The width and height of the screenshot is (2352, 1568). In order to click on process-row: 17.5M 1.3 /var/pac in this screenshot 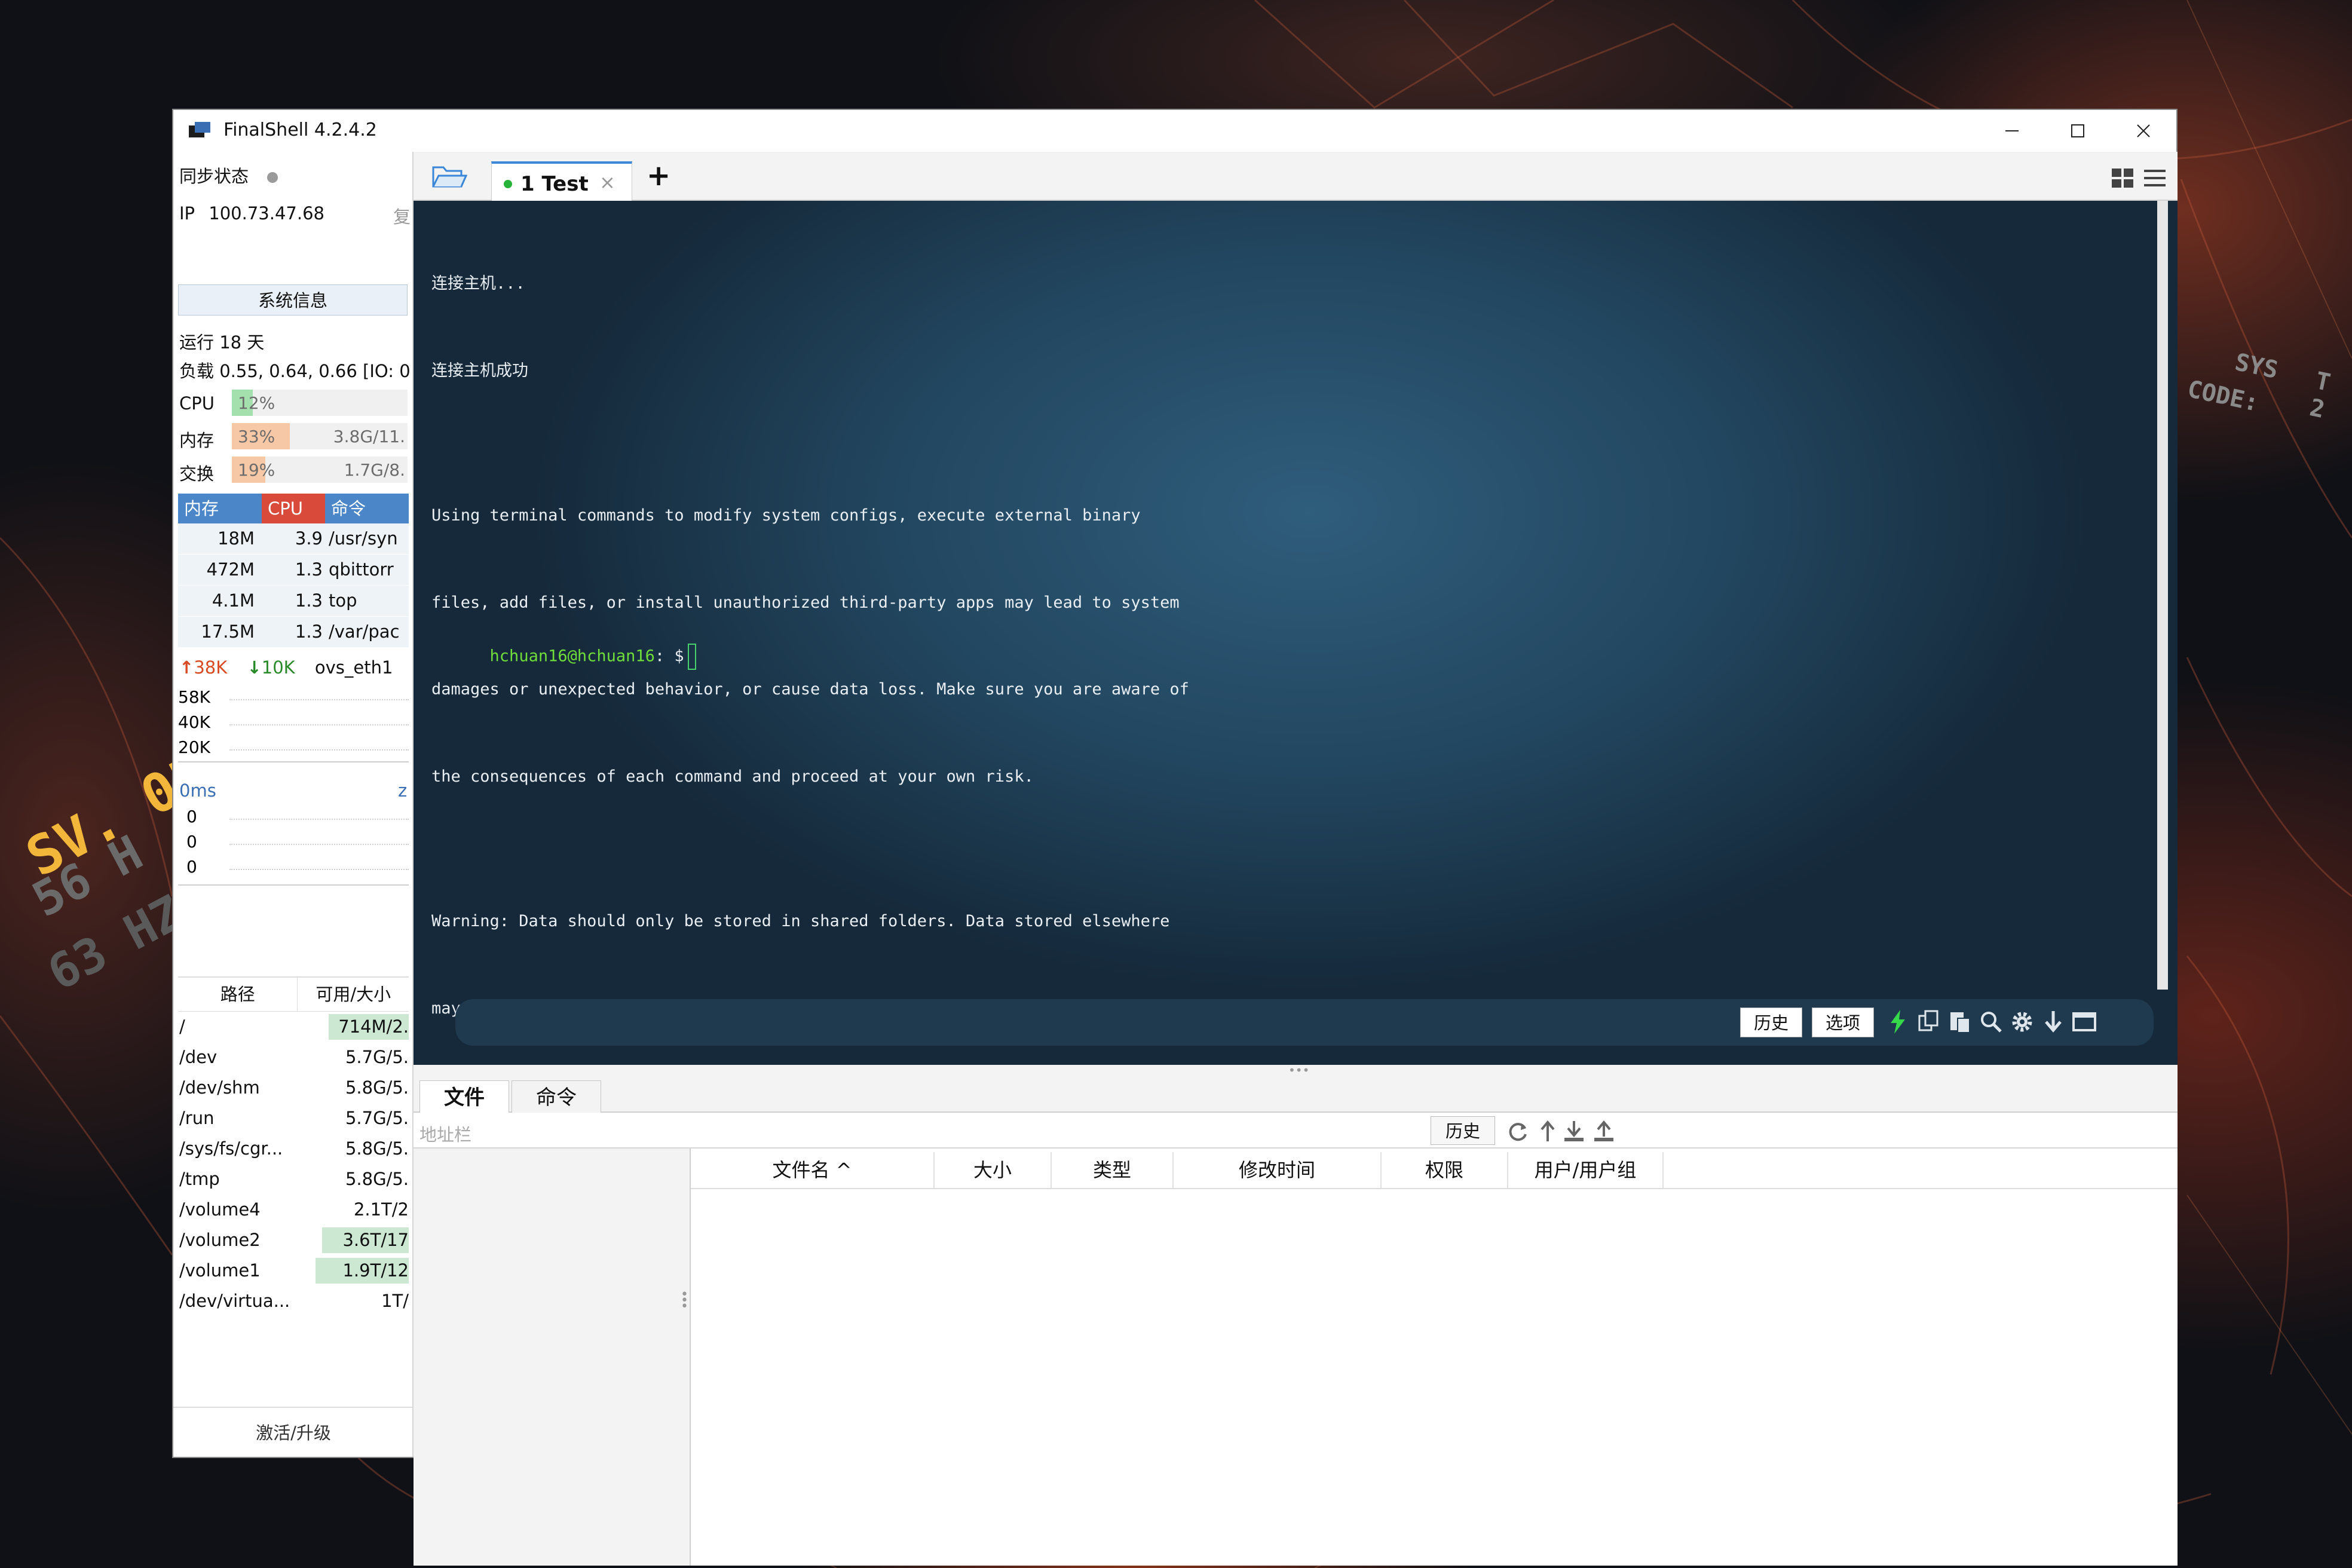, I will do `click(293, 632)`.